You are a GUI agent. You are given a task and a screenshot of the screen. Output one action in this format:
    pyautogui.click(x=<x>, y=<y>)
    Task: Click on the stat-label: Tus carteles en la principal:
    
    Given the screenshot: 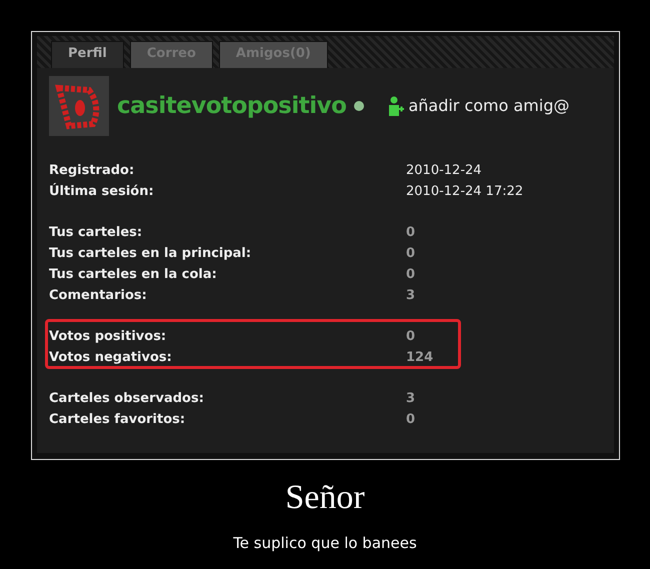 What is the action you would take?
    pyautogui.click(x=150, y=254)
    